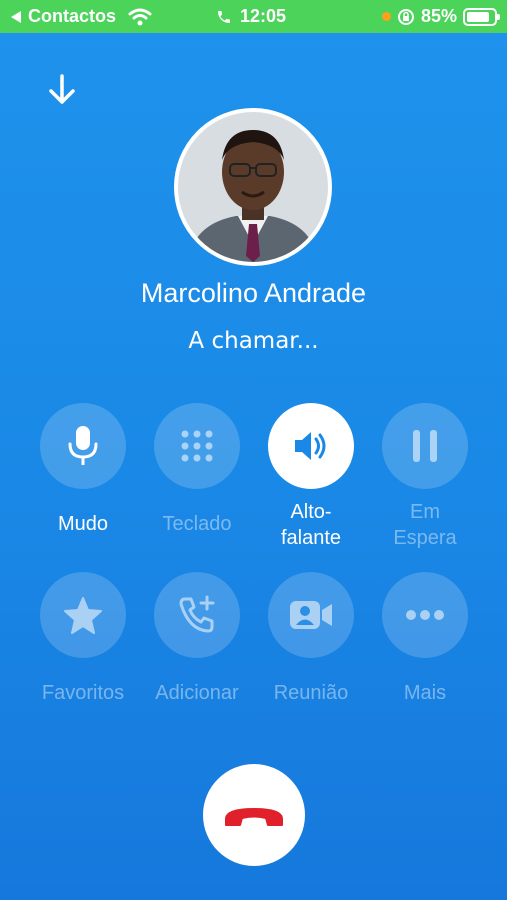 This screenshot has height=900, width=507. What do you see at coordinates (425, 525) in the screenshot?
I see `hold-label: Em Espera` at bounding box center [425, 525].